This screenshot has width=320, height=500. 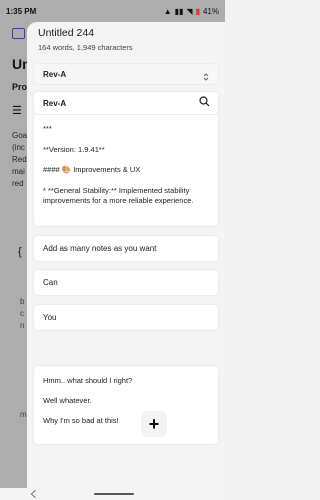 What do you see at coordinates (55, 103) in the screenshot?
I see `section-title: Rev-A` at bounding box center [55, 103].